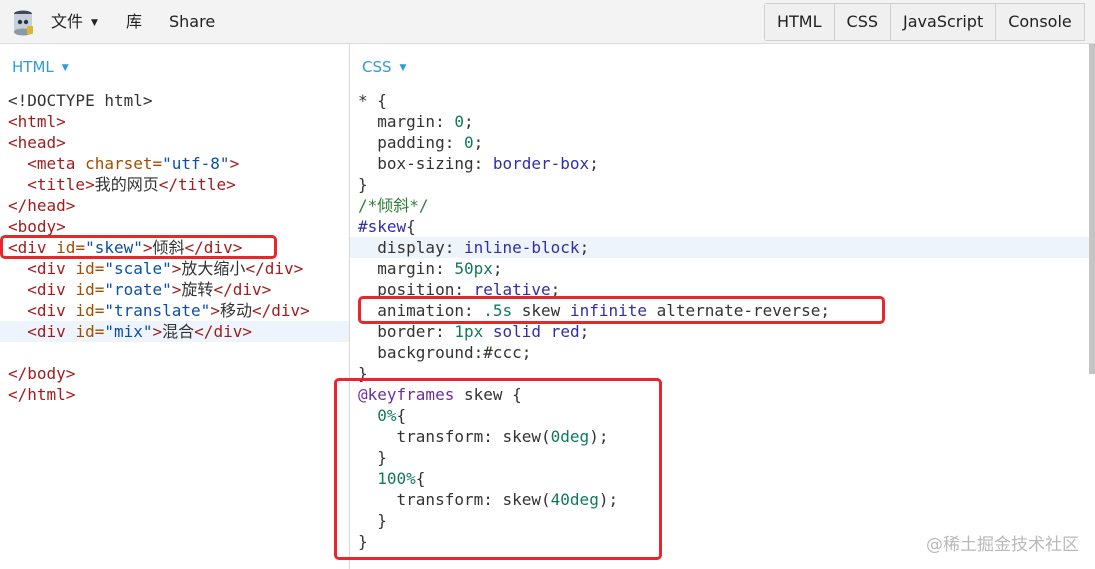  What do you see at coordinates (722, 478) in the screenshot?
I see `code-line: 100%{` at bounding box center [722, 478].